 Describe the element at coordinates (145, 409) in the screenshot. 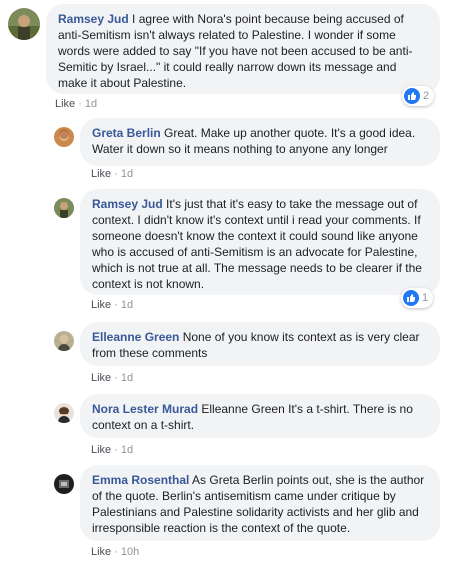

I see `comment-author: Nora Lester Murad` at that location.